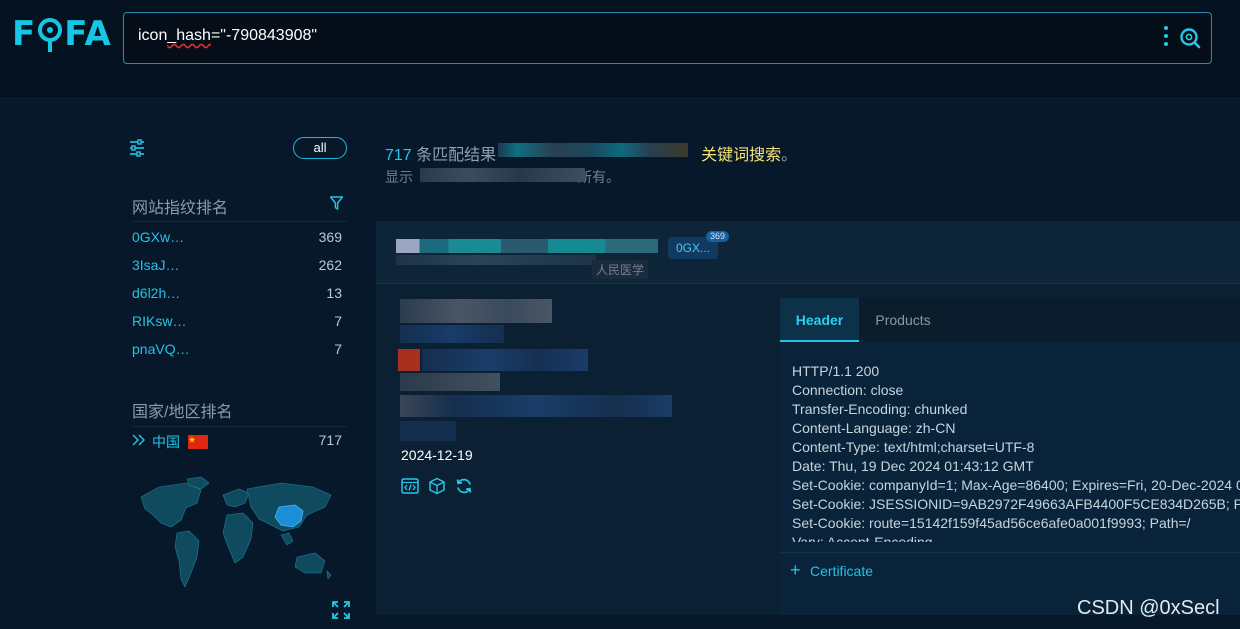 Image resolution: width=1240 pixels, height=629 pixels. Describe the element at coordinates (620, 269) in the screenshot. I see `site-category-label: 人民医学` at that location.